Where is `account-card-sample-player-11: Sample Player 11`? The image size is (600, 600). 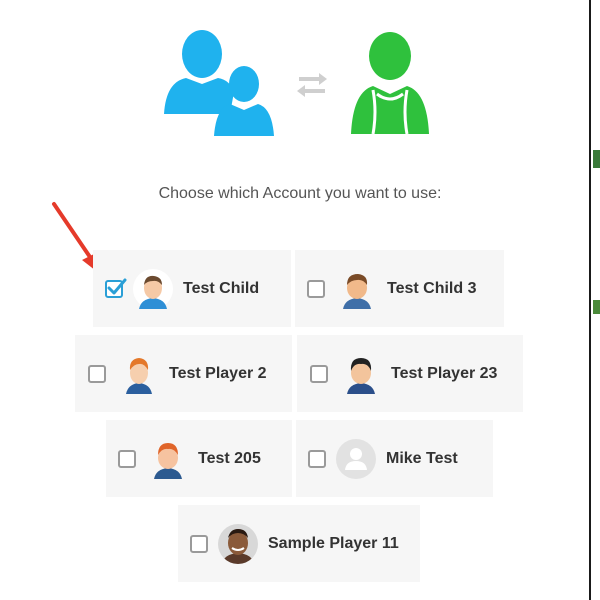 account-card-sample-player-11: Sample Player 11 is located at coordinates (299, 543).